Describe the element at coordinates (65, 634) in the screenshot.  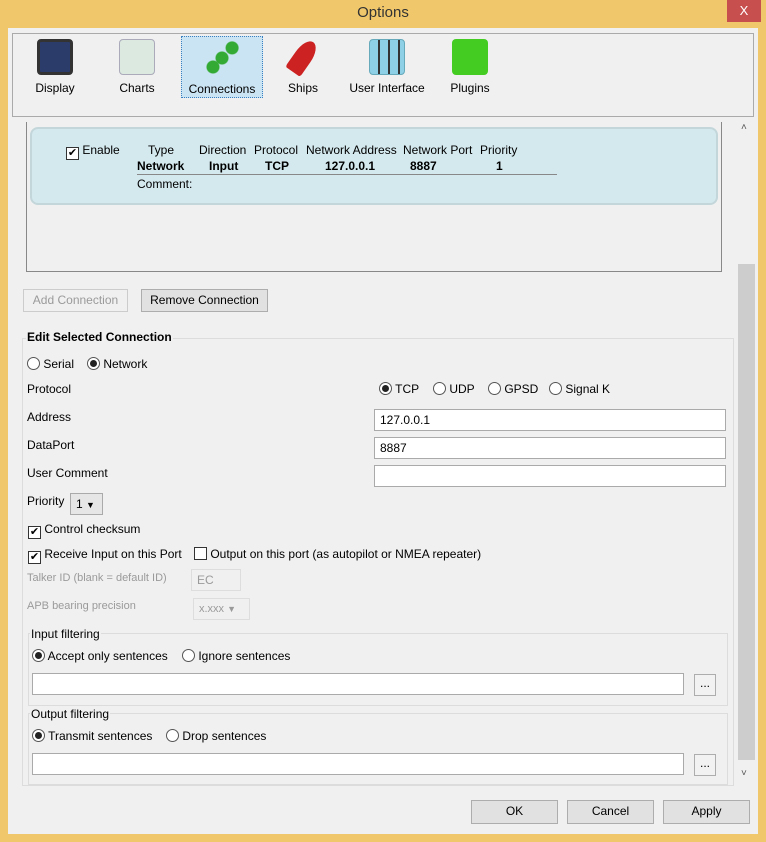
I see `input-filtering-title: Input filtering` at that location.